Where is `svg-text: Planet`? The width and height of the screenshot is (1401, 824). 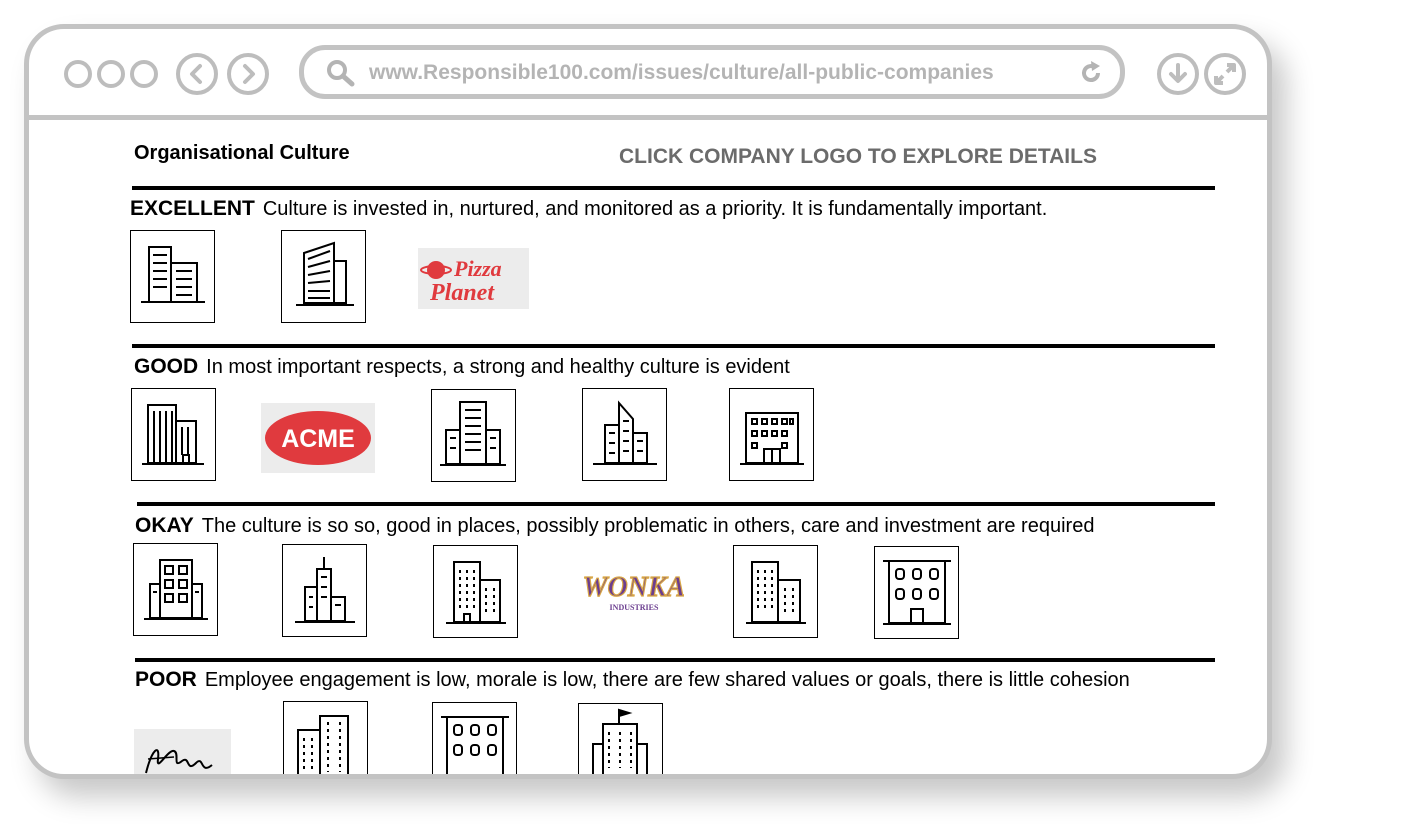
svg-text: Planet is located at coordinates (462, 293).